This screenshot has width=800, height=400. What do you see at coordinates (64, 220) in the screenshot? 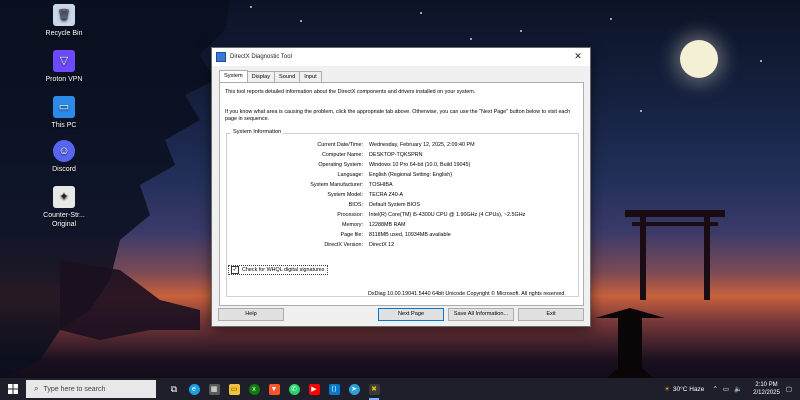
I see `desktop-icon-label: Counter-Str... Original` at bounding box center [64, 220].